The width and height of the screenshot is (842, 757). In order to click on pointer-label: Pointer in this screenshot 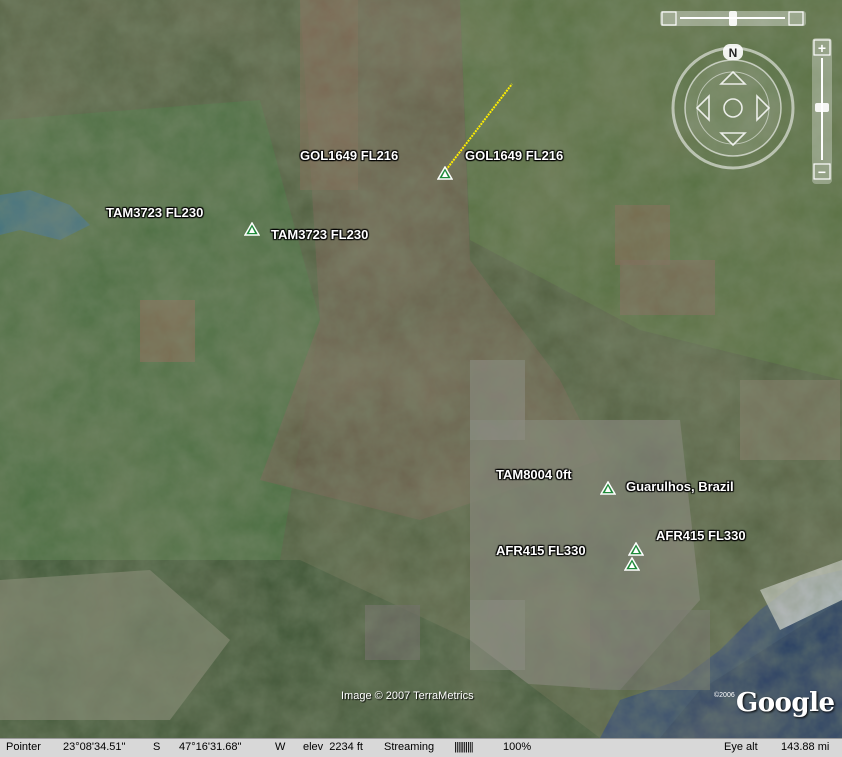, I will do `click(23, 747)`.